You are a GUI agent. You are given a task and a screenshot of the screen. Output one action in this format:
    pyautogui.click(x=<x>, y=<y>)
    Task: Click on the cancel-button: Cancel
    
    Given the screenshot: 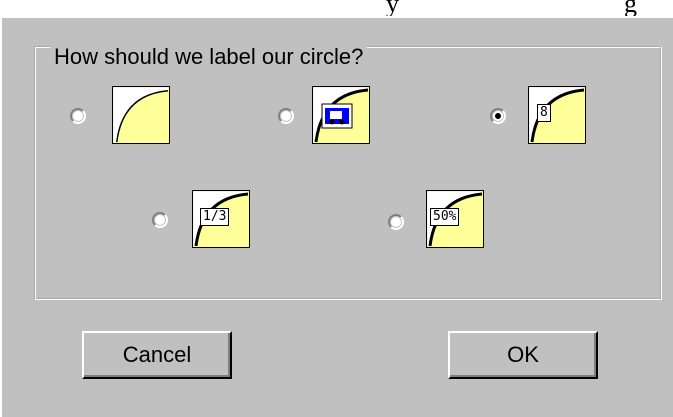 What is the action you would take?
    pyautogui.click(x=157, y=355)
    